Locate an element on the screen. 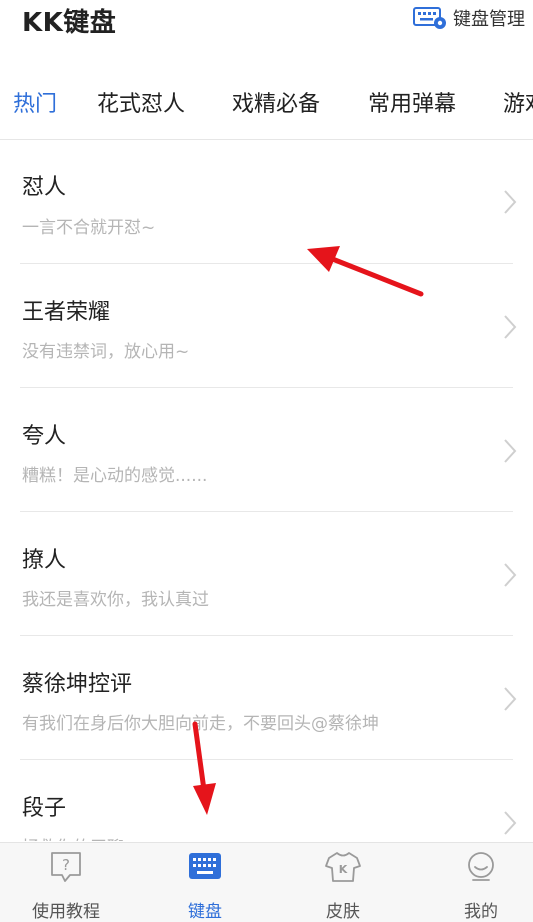  list-item-title: 王者荣耀 is located at coordinates (66, 312).